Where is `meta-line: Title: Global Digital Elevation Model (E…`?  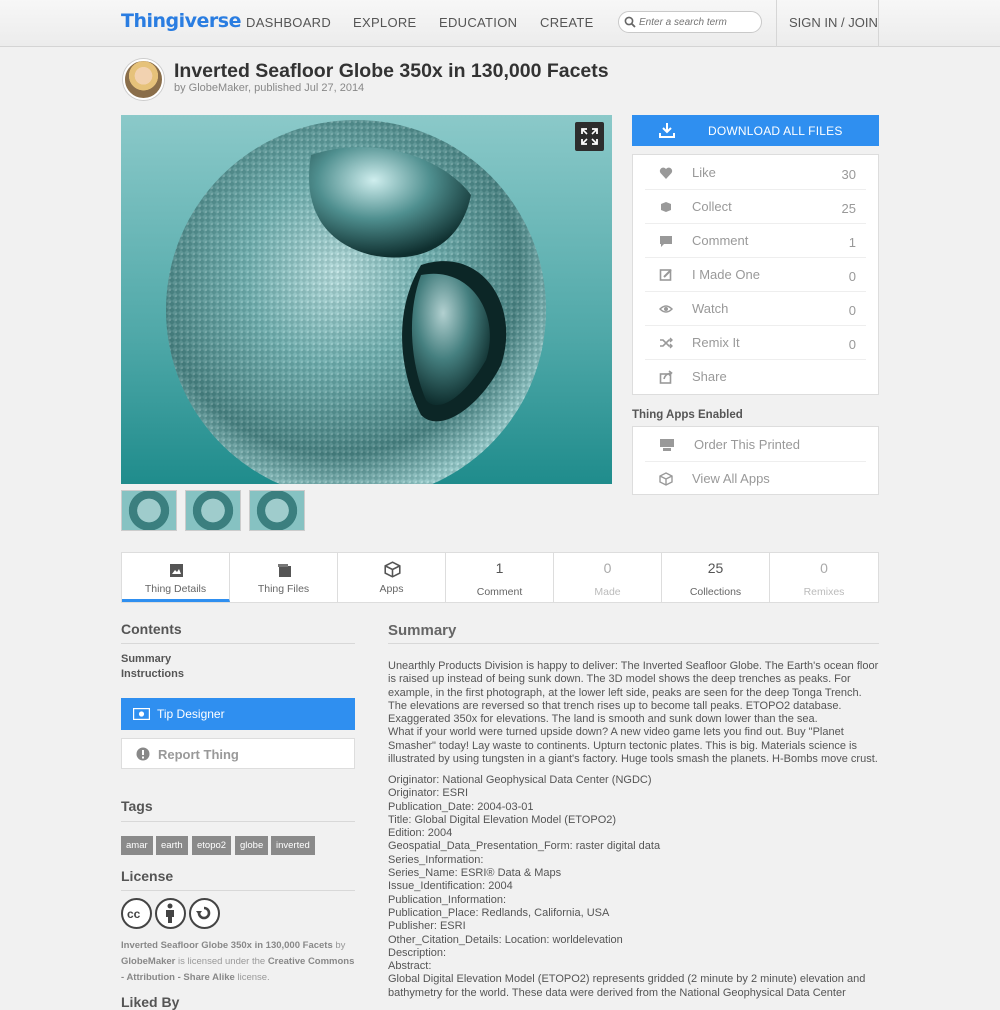
meta-line: Title: Global Digital Elevation Model (E… is located at coordinates (502, 819).